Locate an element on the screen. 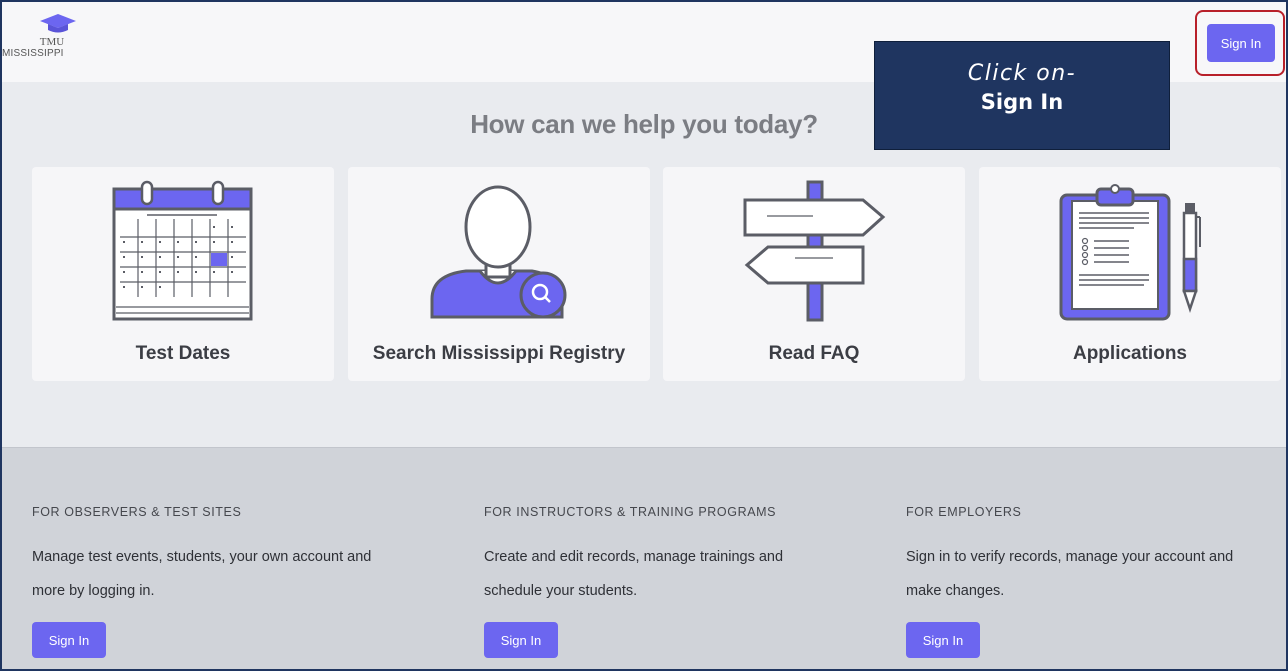 This screenshot has width=1288, height=671. description-line: schedule your students. is located at coordinates (561, 591).